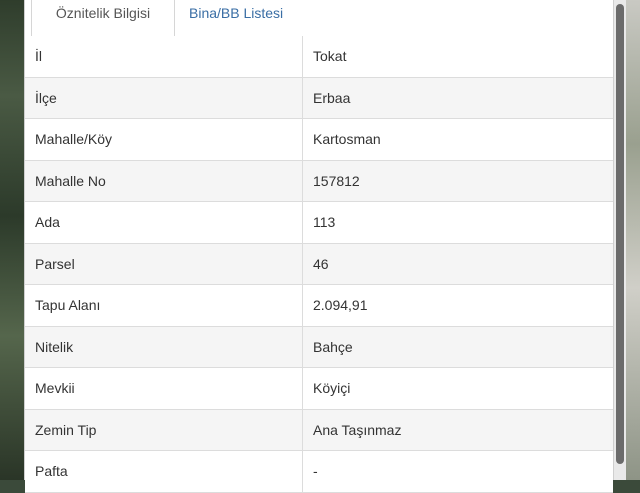  I want to click on table-row: Tapu Alanı 2.094,91, so click(319, 306).